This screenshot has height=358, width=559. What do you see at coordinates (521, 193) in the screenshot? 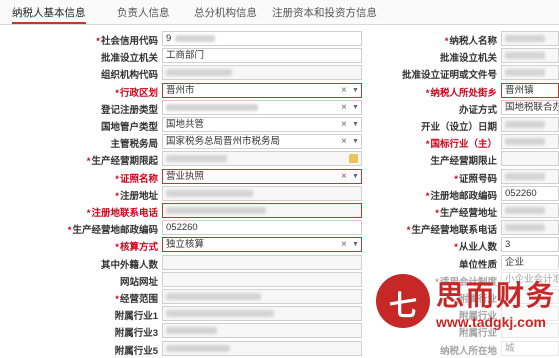
I see `field-value: 052260` at bounding box center [521, 193].